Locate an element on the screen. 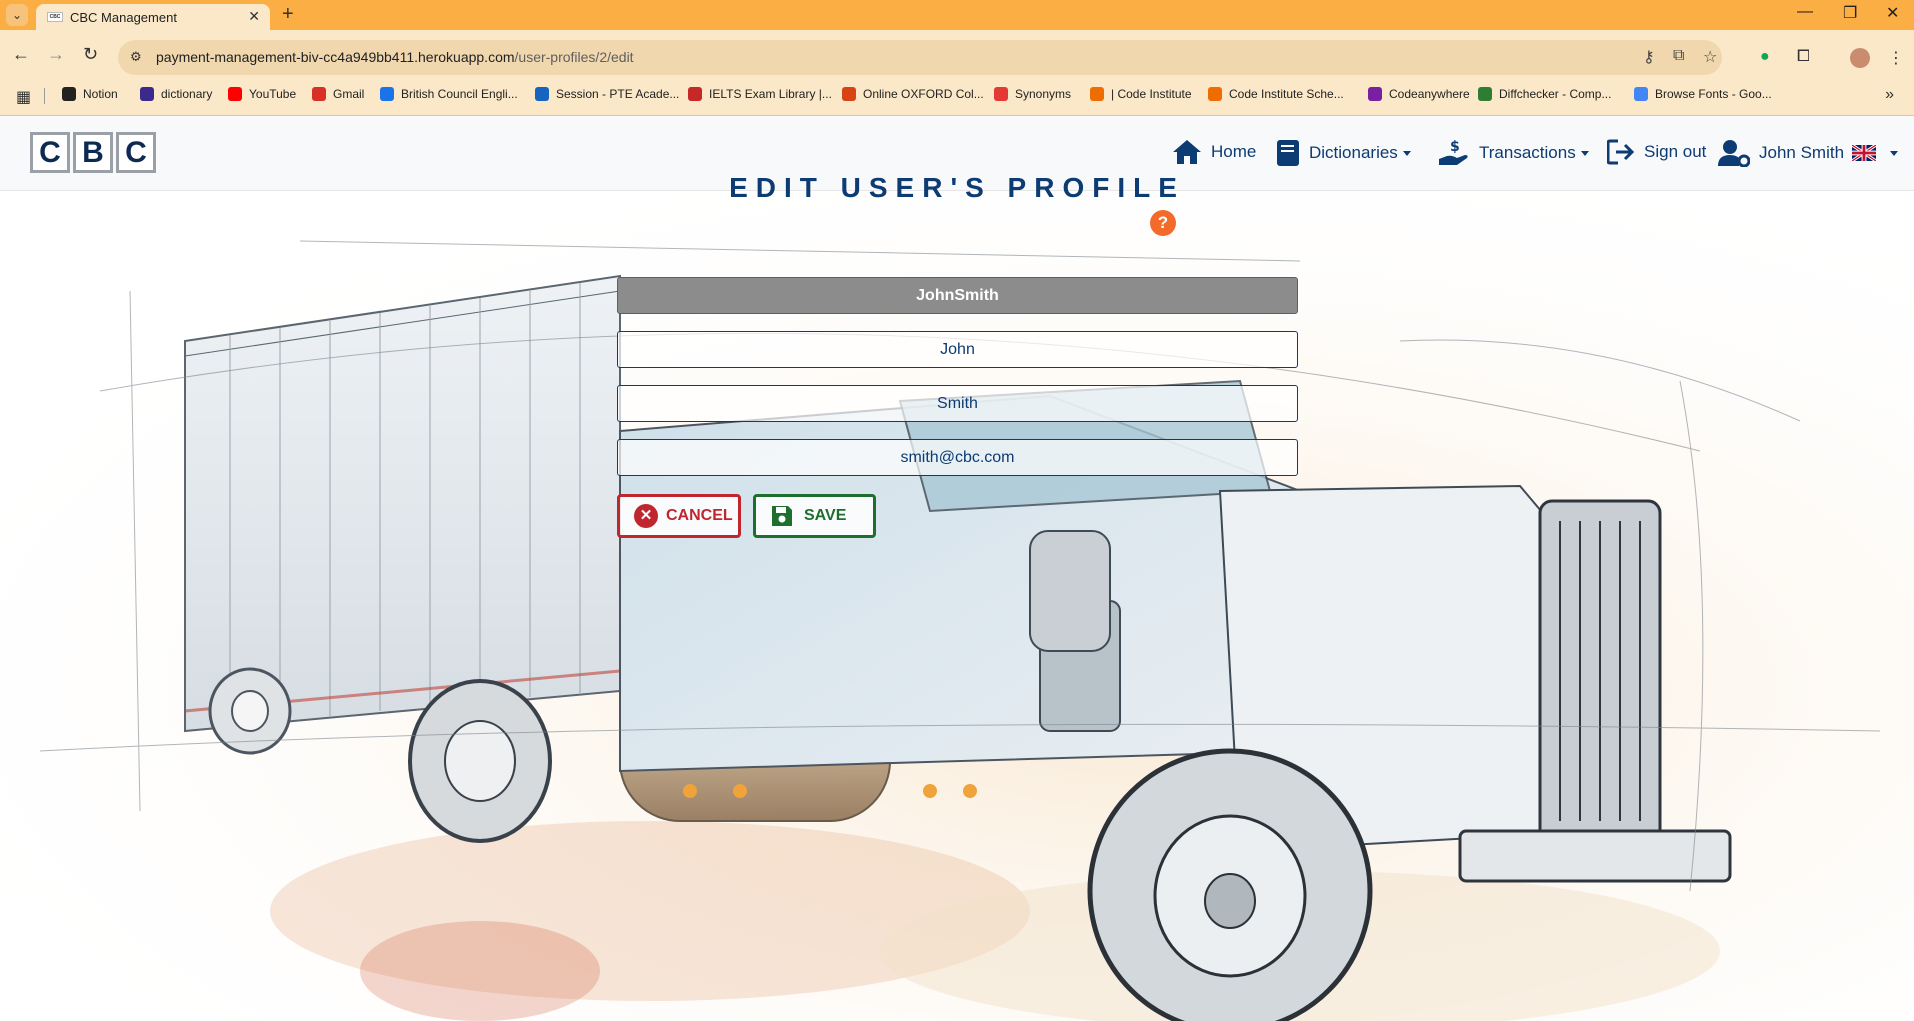  nav-user-menu: John Smith is located at coordinates (1808, 153).